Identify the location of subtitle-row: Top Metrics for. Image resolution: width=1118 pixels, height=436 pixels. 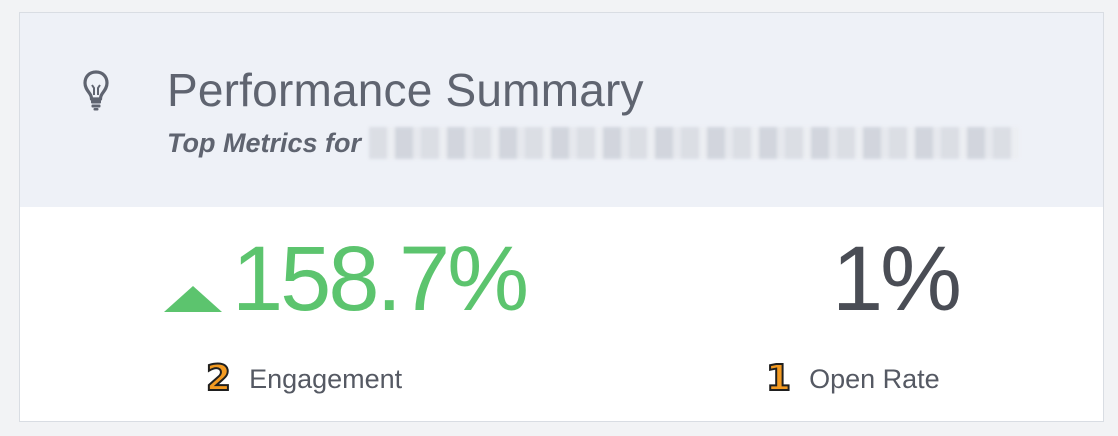
(593, 143).